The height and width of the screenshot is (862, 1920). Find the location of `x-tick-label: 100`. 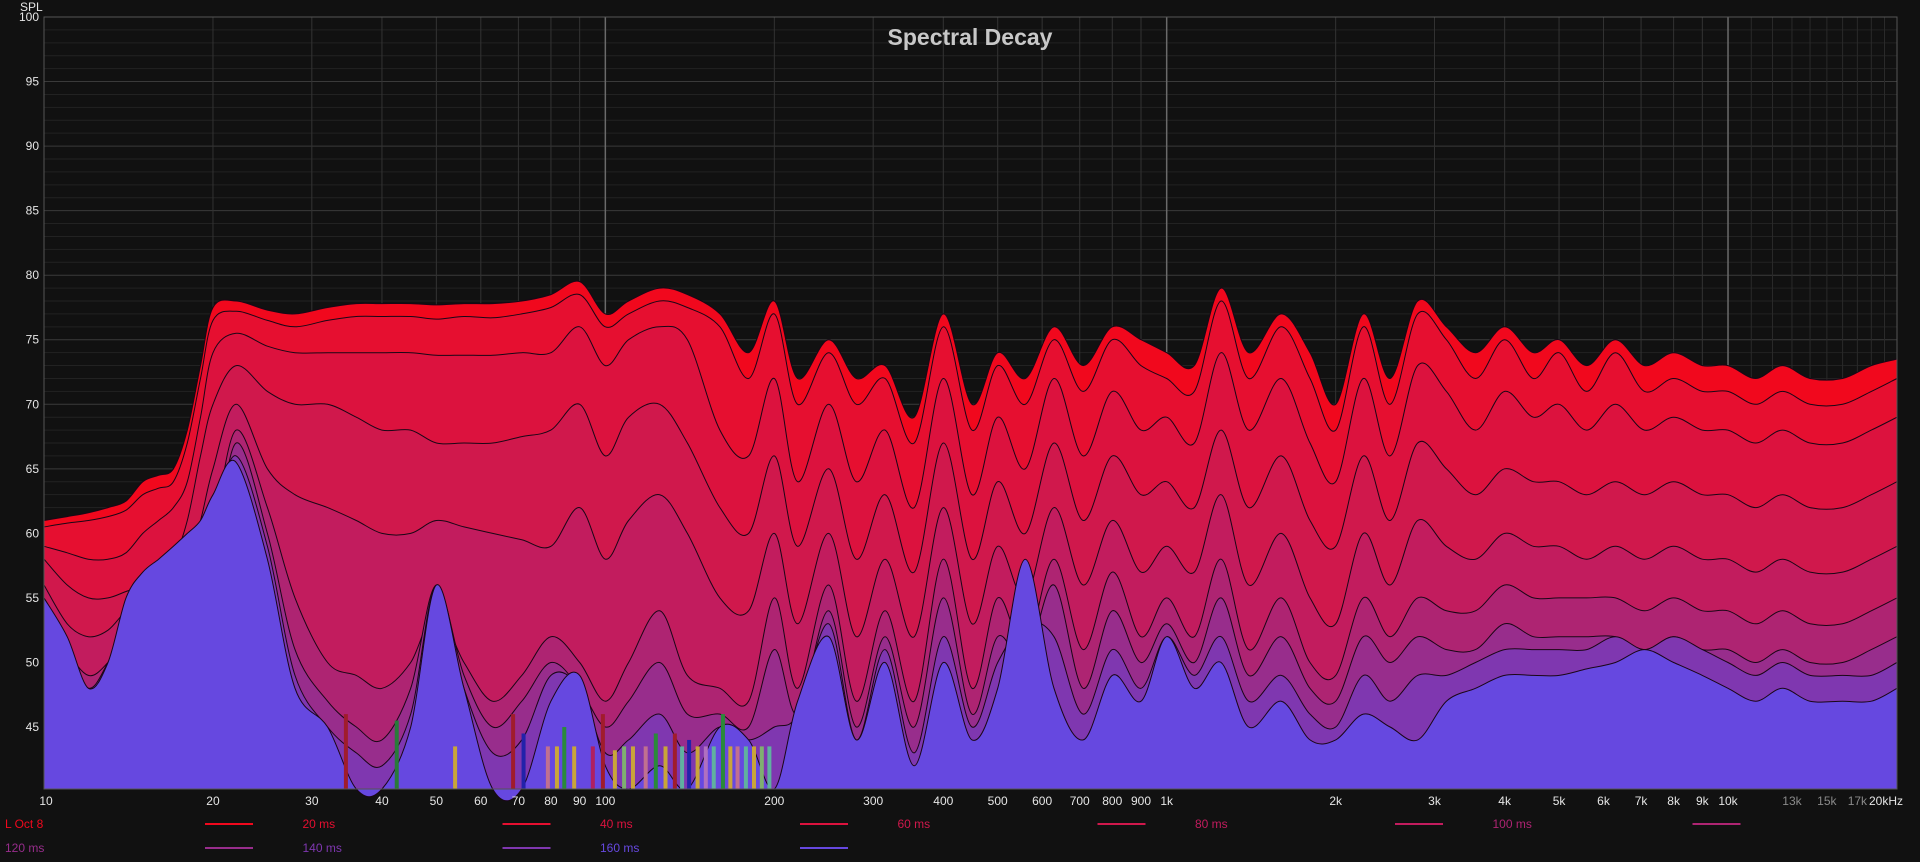

x-tick-label: 100 is located at coordinates (605, 801).